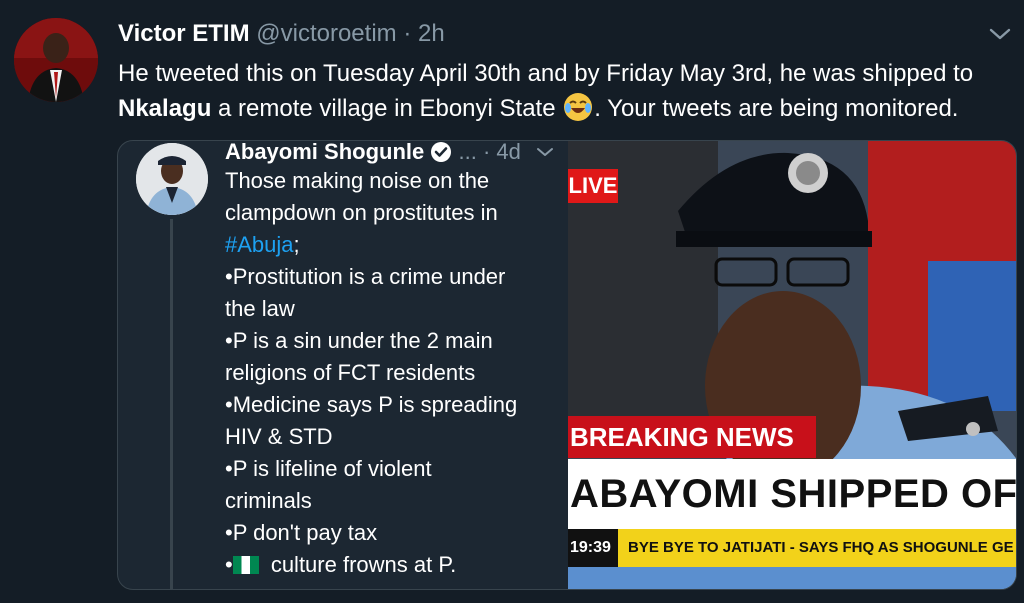  What do you see at coordinates (296, 244) in the screenshot?
I see `quoted-line-text: ;` at bounding box center [296, 244].